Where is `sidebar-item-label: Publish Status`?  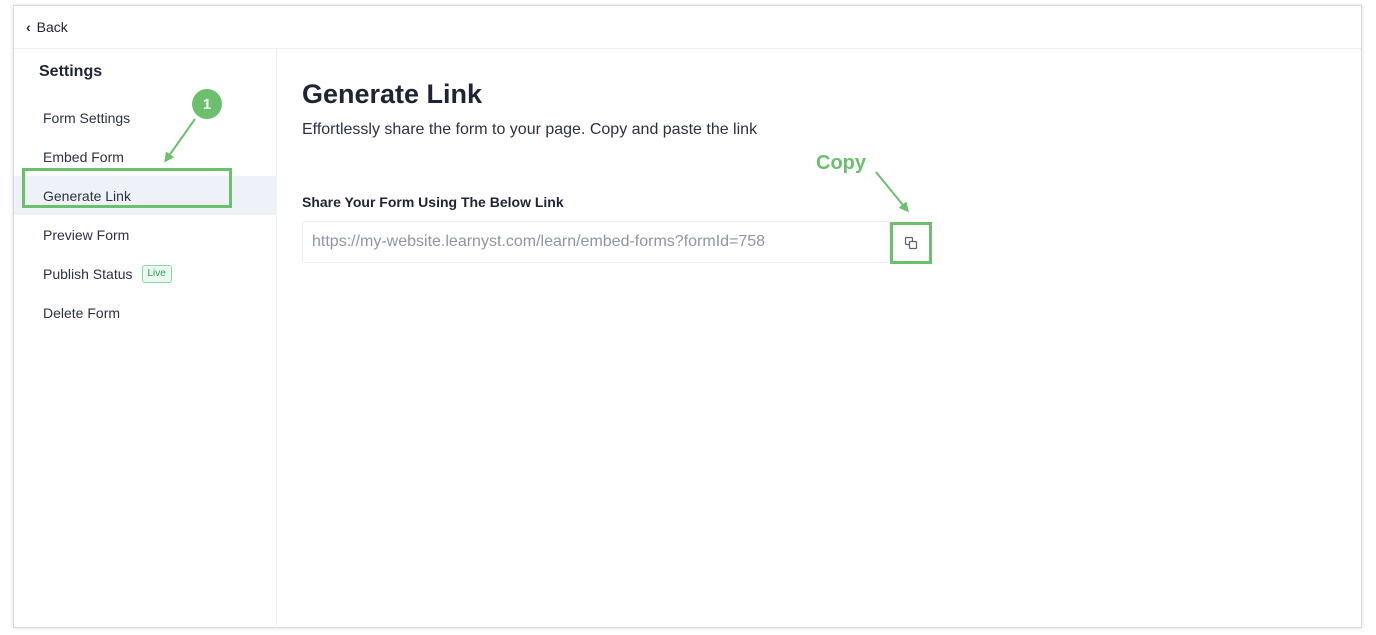
sidebar-item-label: Publish Status is located at coordinates (88, 273).